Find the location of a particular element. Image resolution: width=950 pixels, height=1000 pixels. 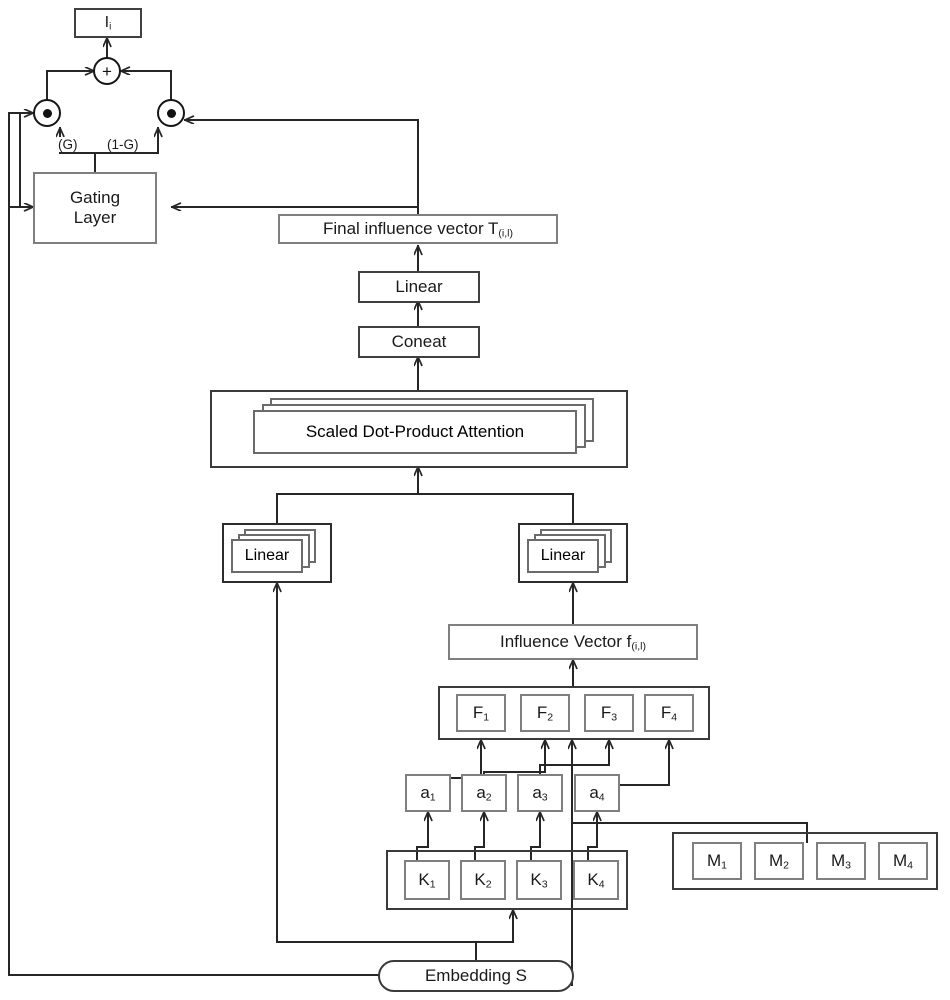

linear-left-sheet-front: Linear is located at coordinates (267, 556).